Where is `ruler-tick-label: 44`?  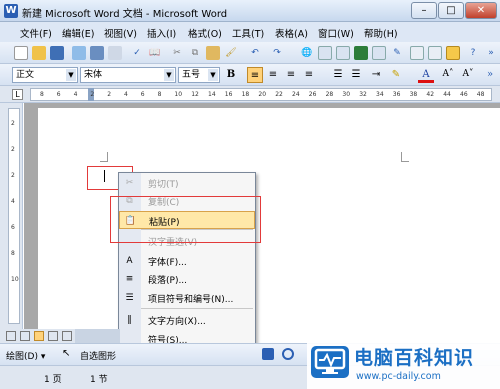 ruler-tick-label: 44 is located at coordinates (447, 94).